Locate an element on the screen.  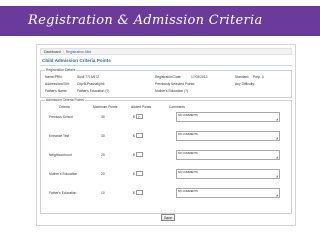
breadcrumb-current: Registration Allot is located at coordinates (78, 52).